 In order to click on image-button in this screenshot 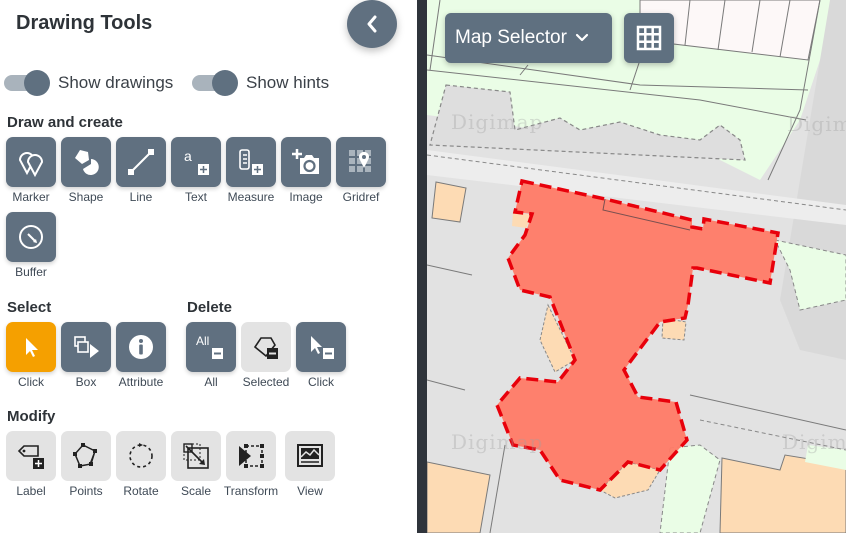, I will do `click(306, 162)`.